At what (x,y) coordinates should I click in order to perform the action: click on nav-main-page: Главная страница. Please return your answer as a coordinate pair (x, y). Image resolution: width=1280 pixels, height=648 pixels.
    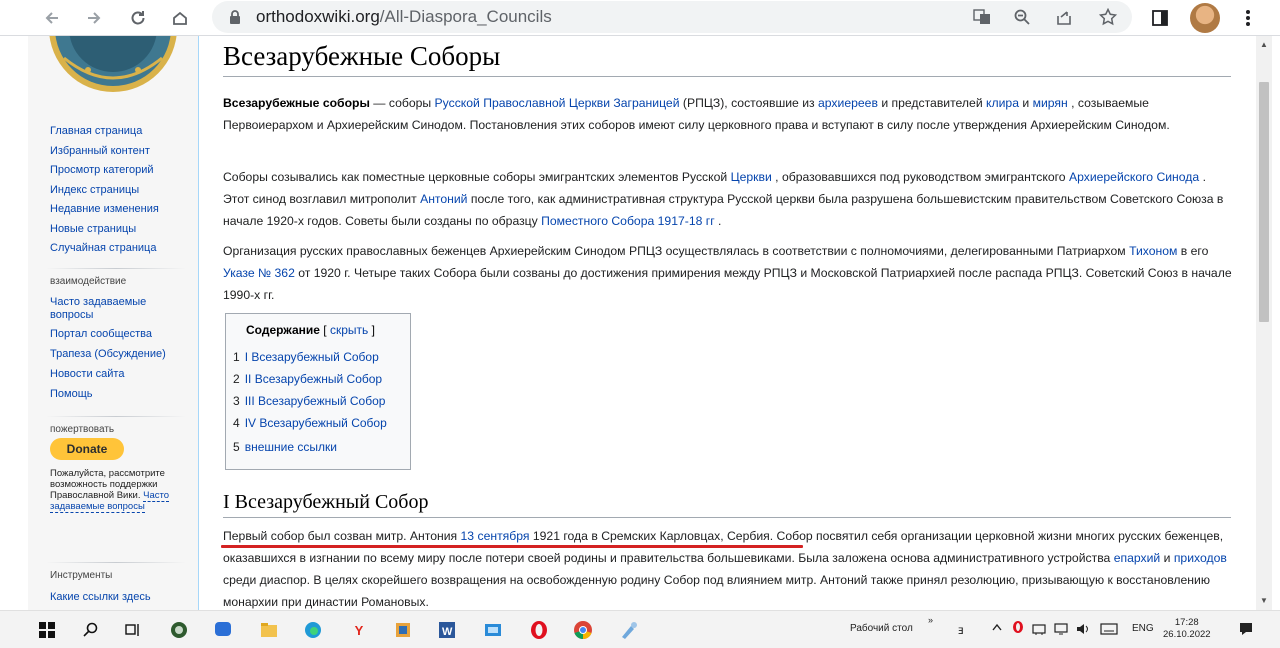
    Looking at the image, I should click on (104, 132).